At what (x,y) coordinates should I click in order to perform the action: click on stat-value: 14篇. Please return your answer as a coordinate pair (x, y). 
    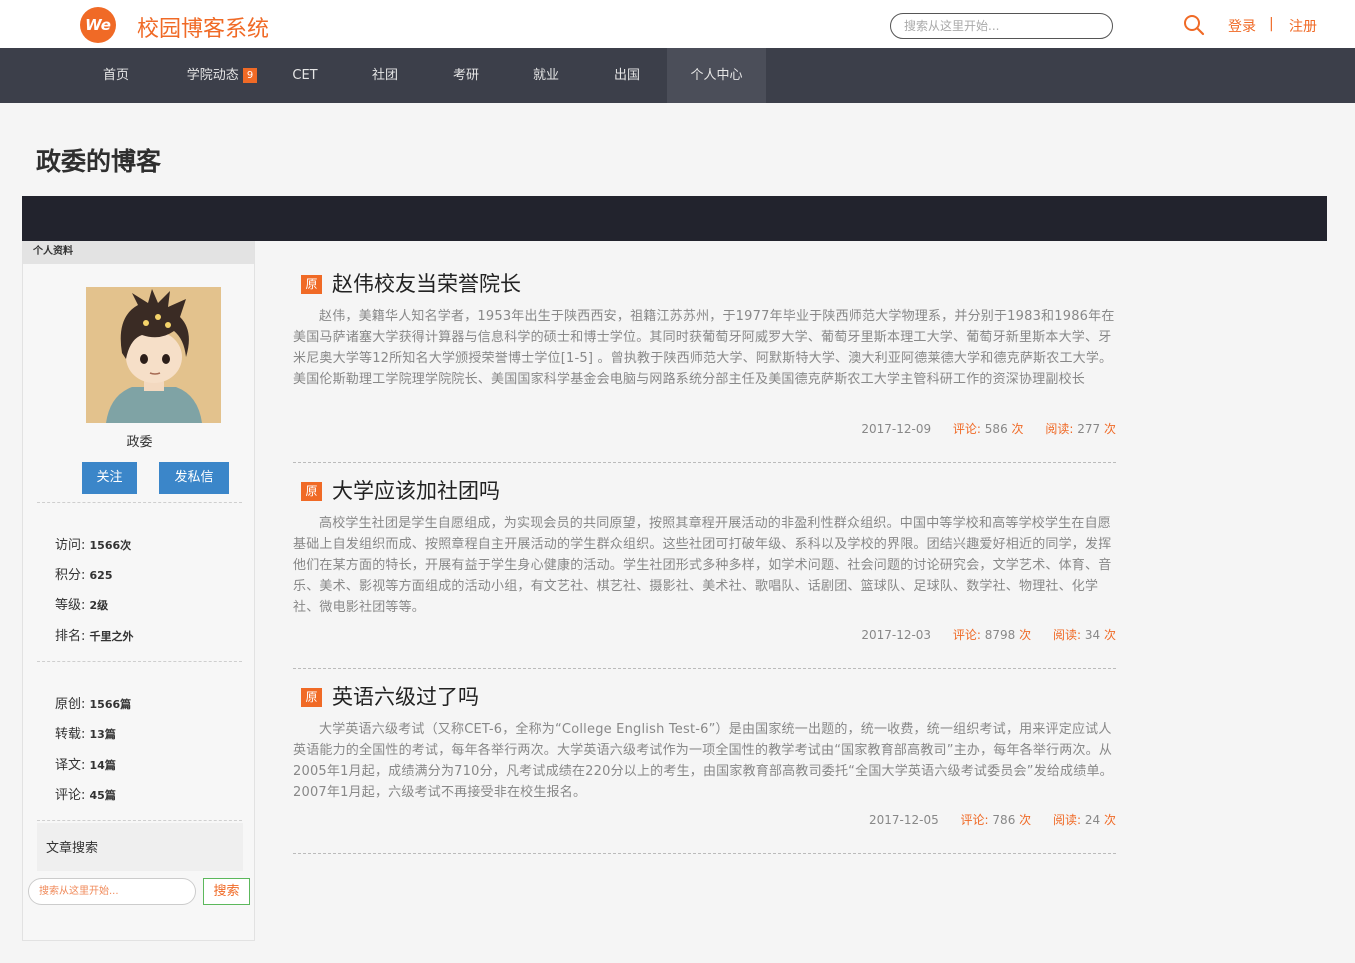
    Looking at the image, I should click on (102, 765).